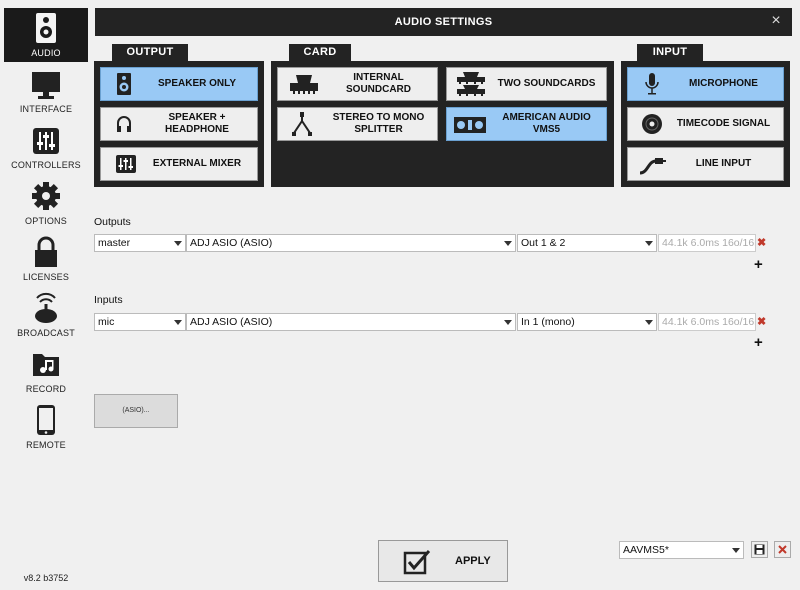 The height and width of the screenshot is (590, 800). I want to click on speaker-headphone-label: SPEAKER + HEADPHONE, so click(197, 123).